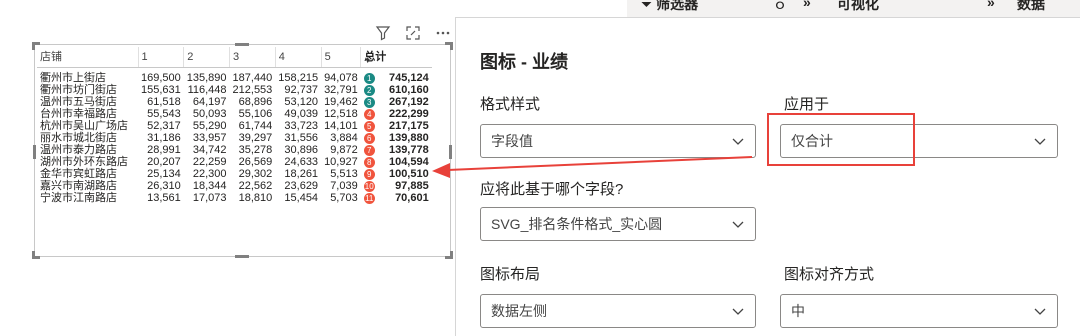 Image resolution: width=1080 pixels, height=336 pixels. What do you see at coordinates (1031, 7) in the screenshot?
I see `data-tab: 数据` at bounding box center [1031, 7].